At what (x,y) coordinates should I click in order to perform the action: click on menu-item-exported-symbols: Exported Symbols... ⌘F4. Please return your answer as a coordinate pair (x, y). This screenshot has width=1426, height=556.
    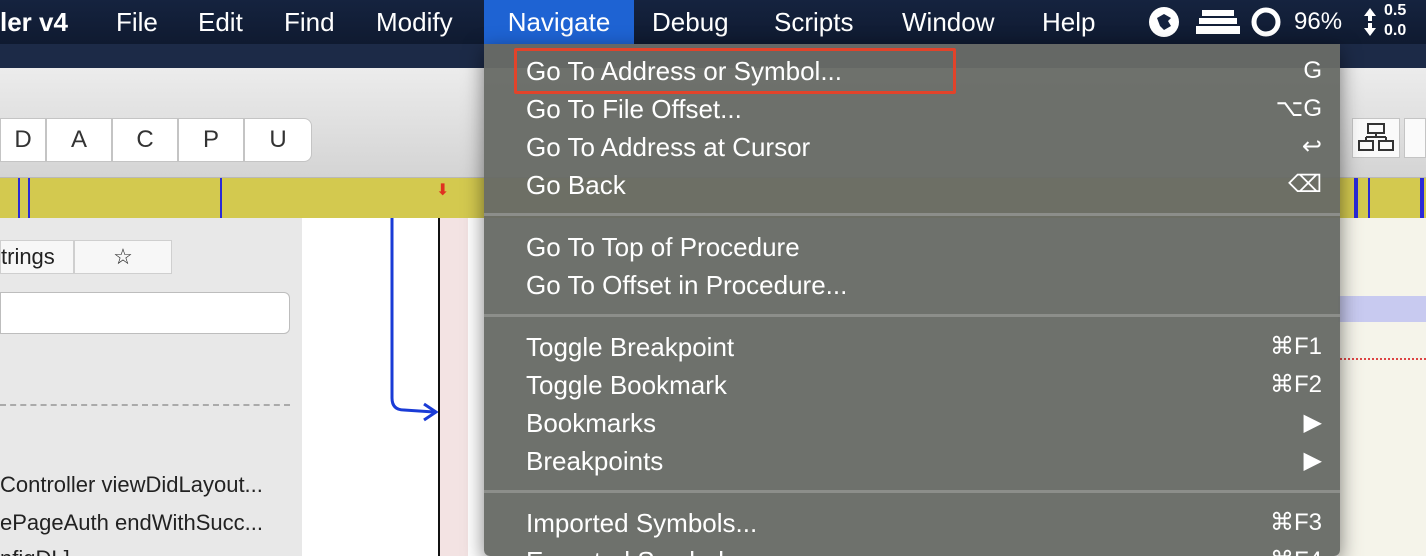
    Looking at the image, I should click on (912, 549).